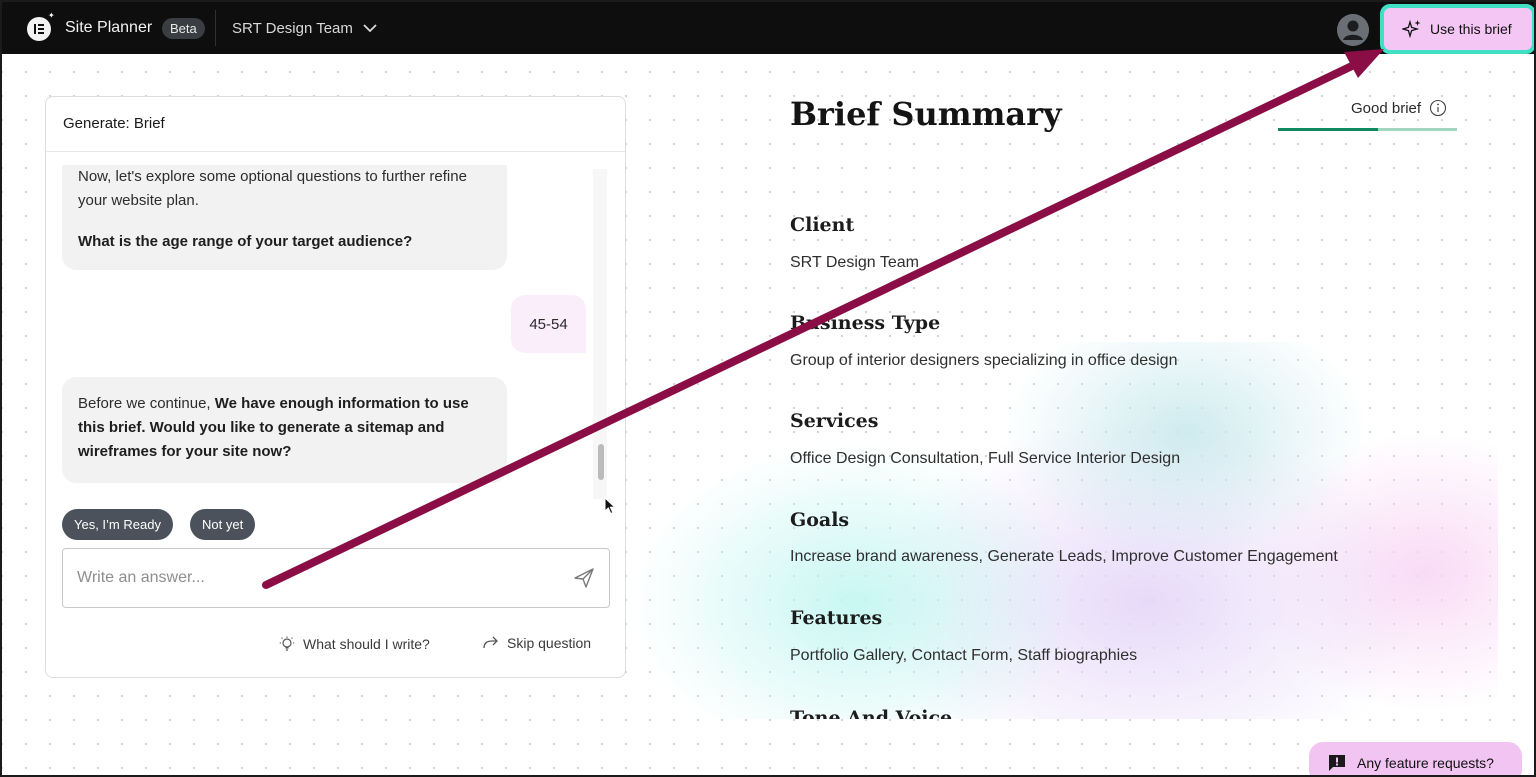 The height and width of the screenshot is (777, 1536). I want to click on chevron-down-icon, so click(370, 28).